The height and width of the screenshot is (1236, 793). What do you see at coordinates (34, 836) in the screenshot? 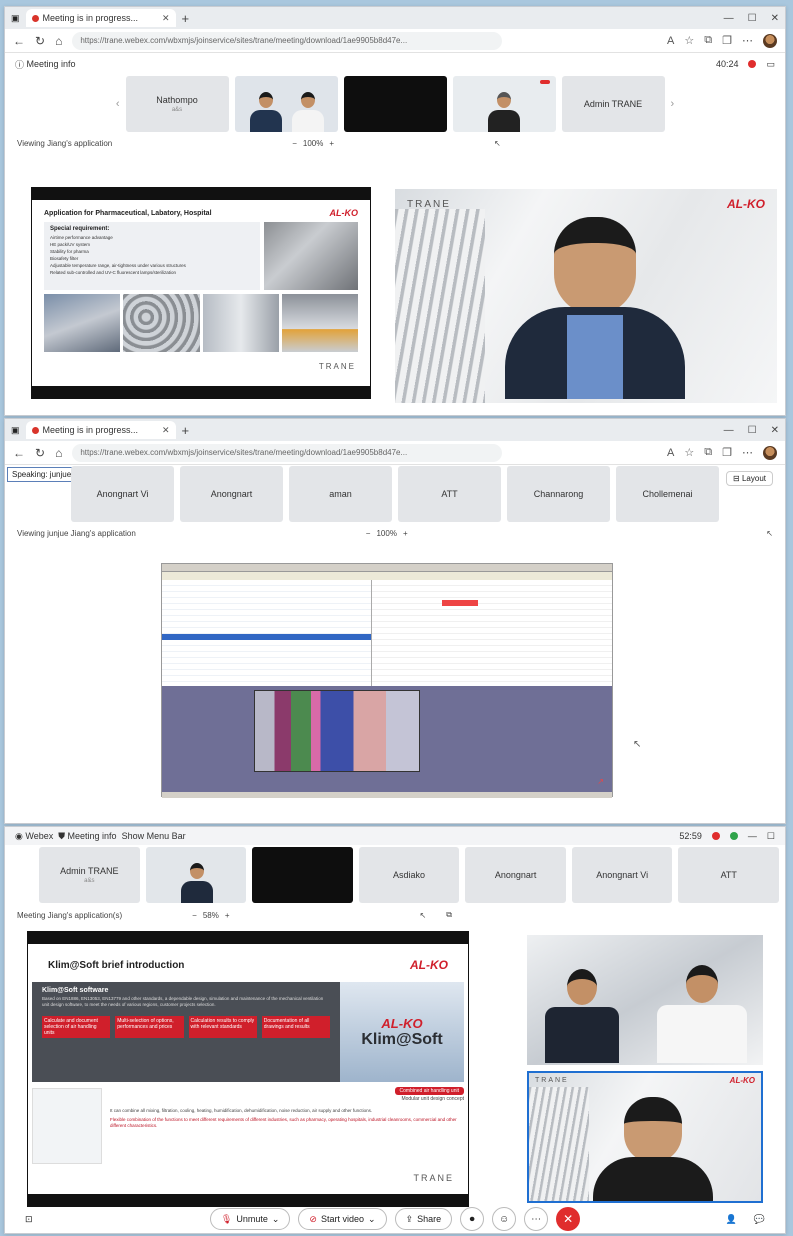
I see `webex-menu: ◉ Webex` at bounding box center [34, 836].